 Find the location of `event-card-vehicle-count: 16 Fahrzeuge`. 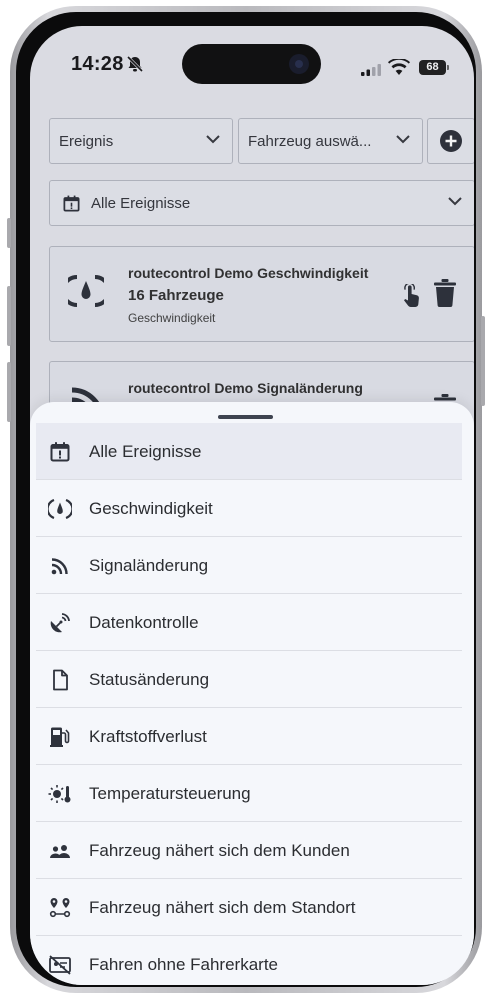

event-card-vehicle-count: 16 Fahrzeuge is located at coordinates (176, 295).